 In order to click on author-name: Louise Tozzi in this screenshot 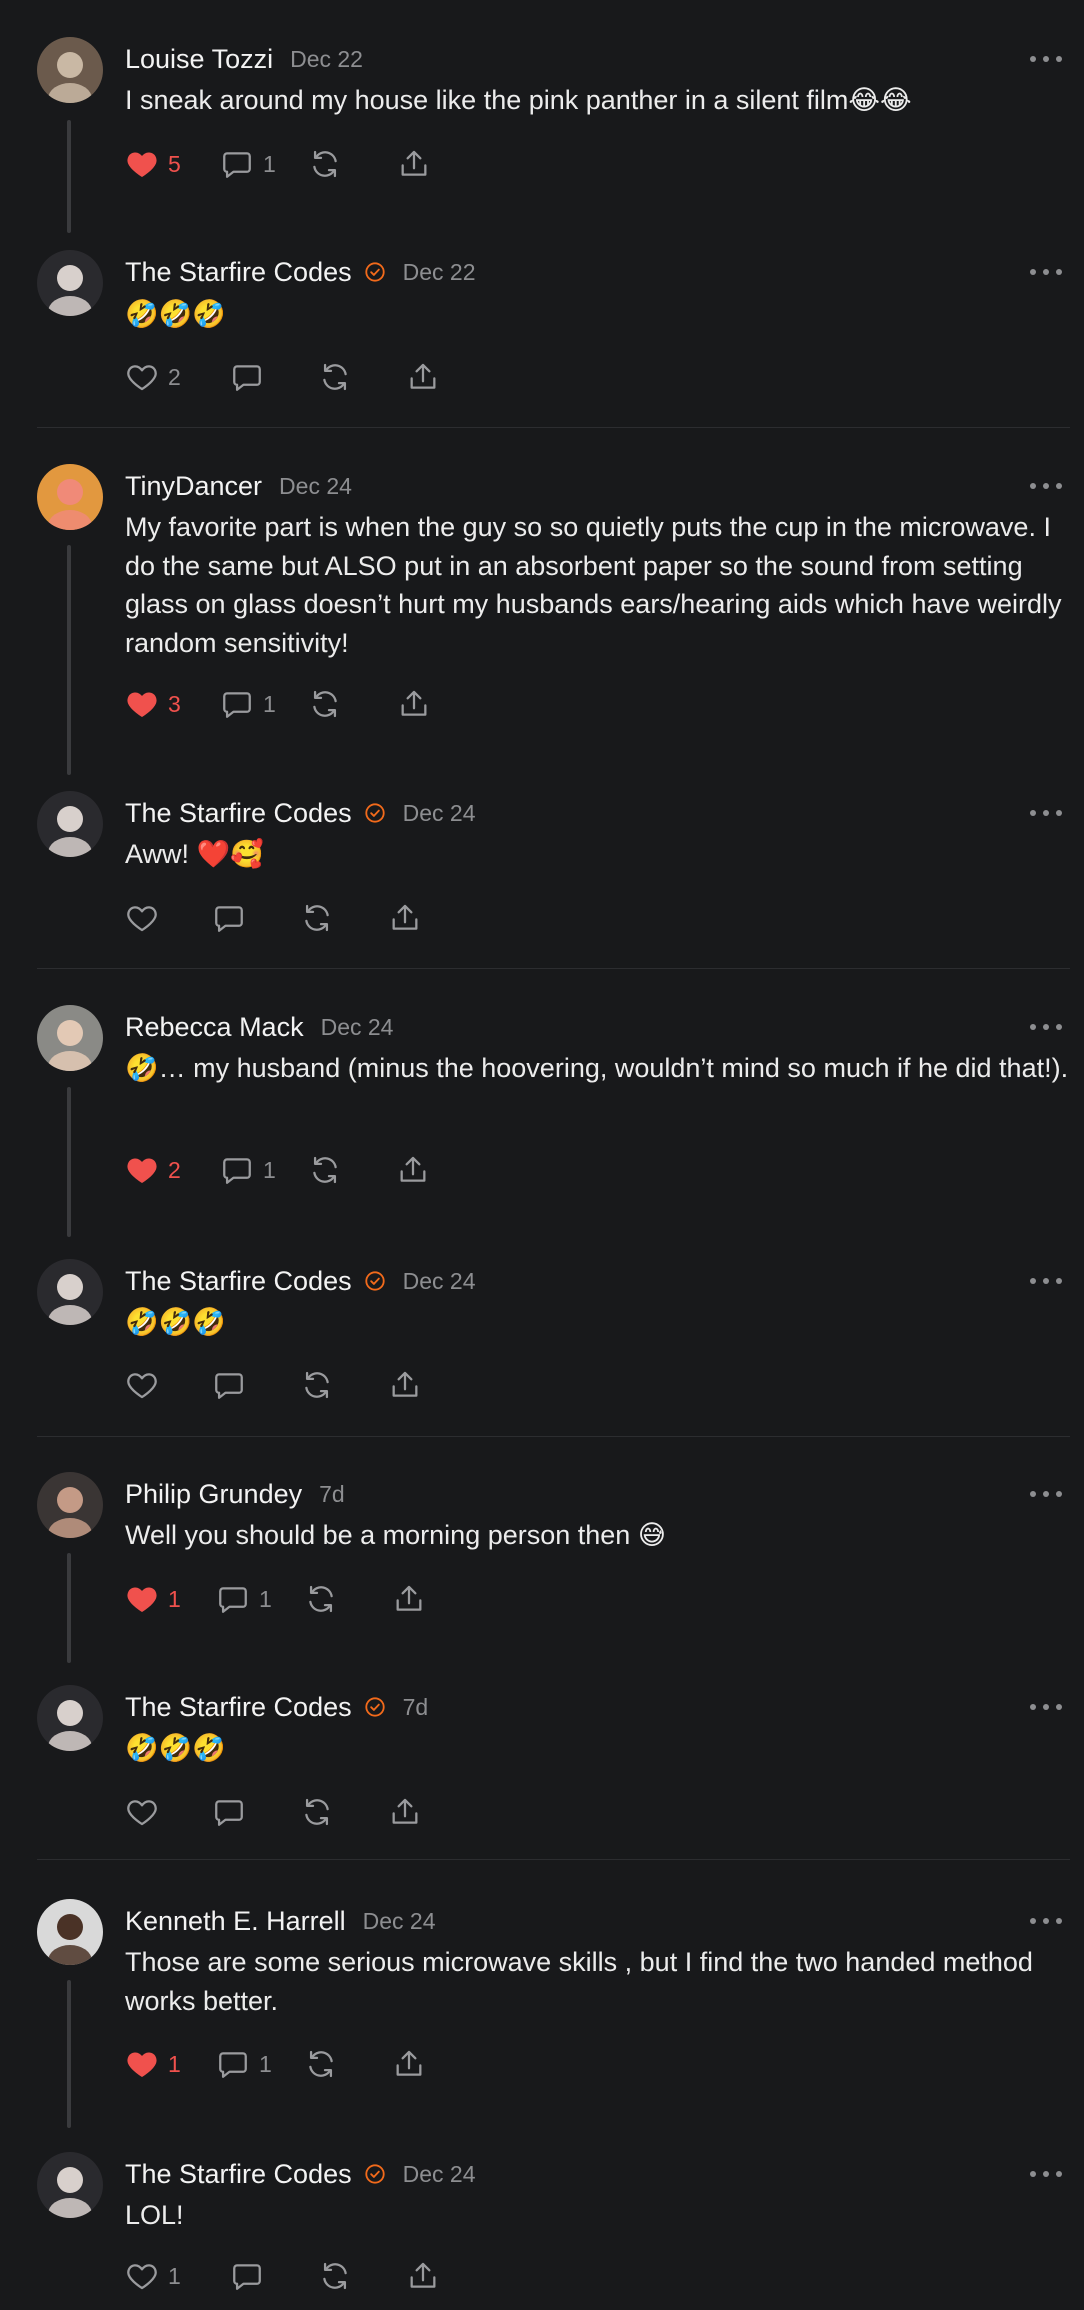, I will do `click(199, 59)`.